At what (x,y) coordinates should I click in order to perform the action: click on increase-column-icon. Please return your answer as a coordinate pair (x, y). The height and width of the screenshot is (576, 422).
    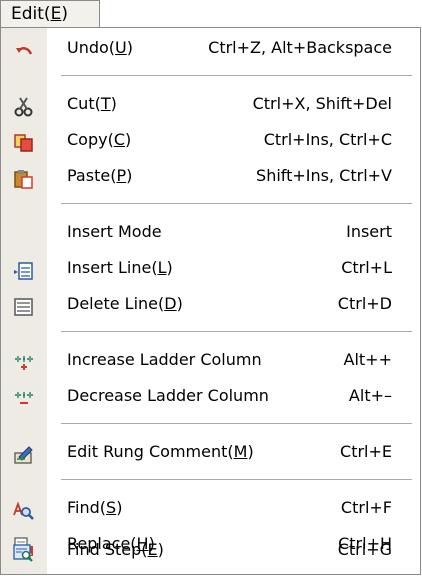
    Looking at the image, I should click on (24, 360).